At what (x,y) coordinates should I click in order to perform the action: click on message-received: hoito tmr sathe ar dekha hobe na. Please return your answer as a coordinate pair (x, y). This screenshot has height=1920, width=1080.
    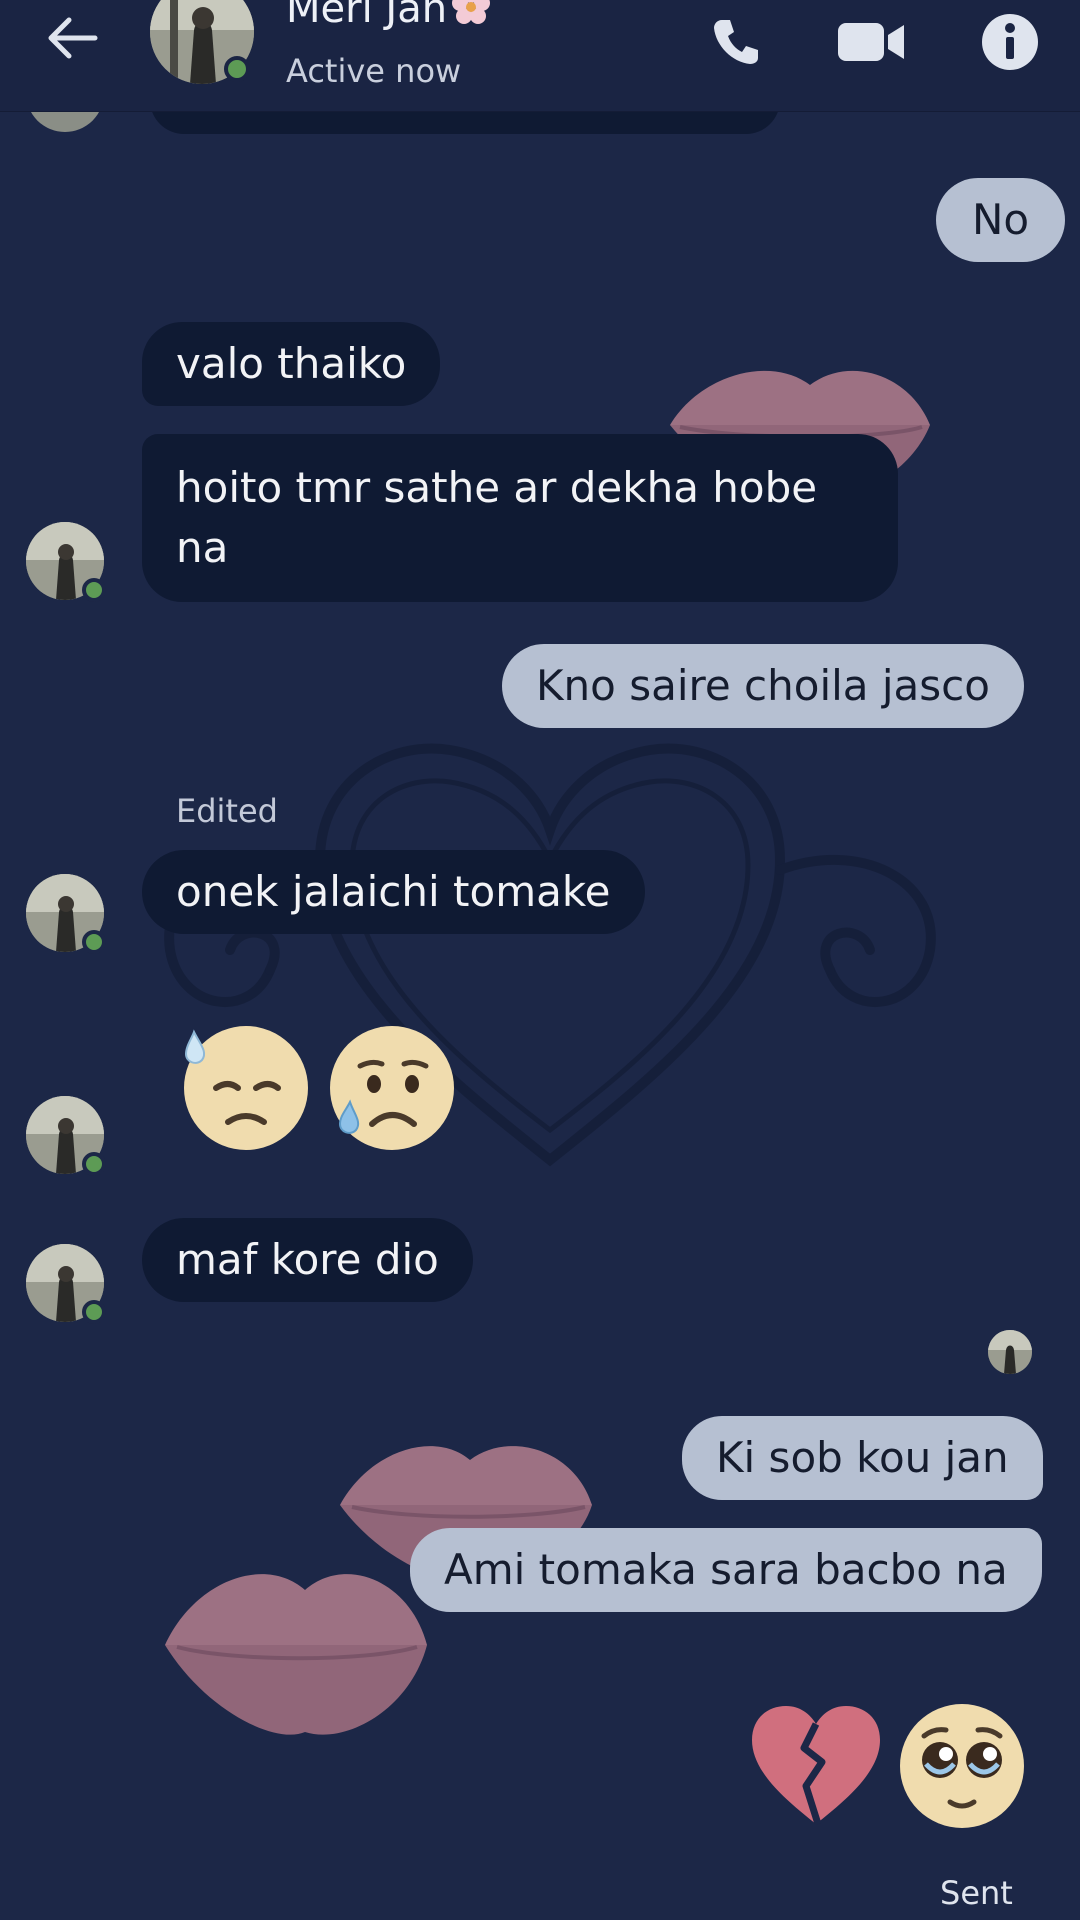
    Looking at the image, I should click on (520, 518).